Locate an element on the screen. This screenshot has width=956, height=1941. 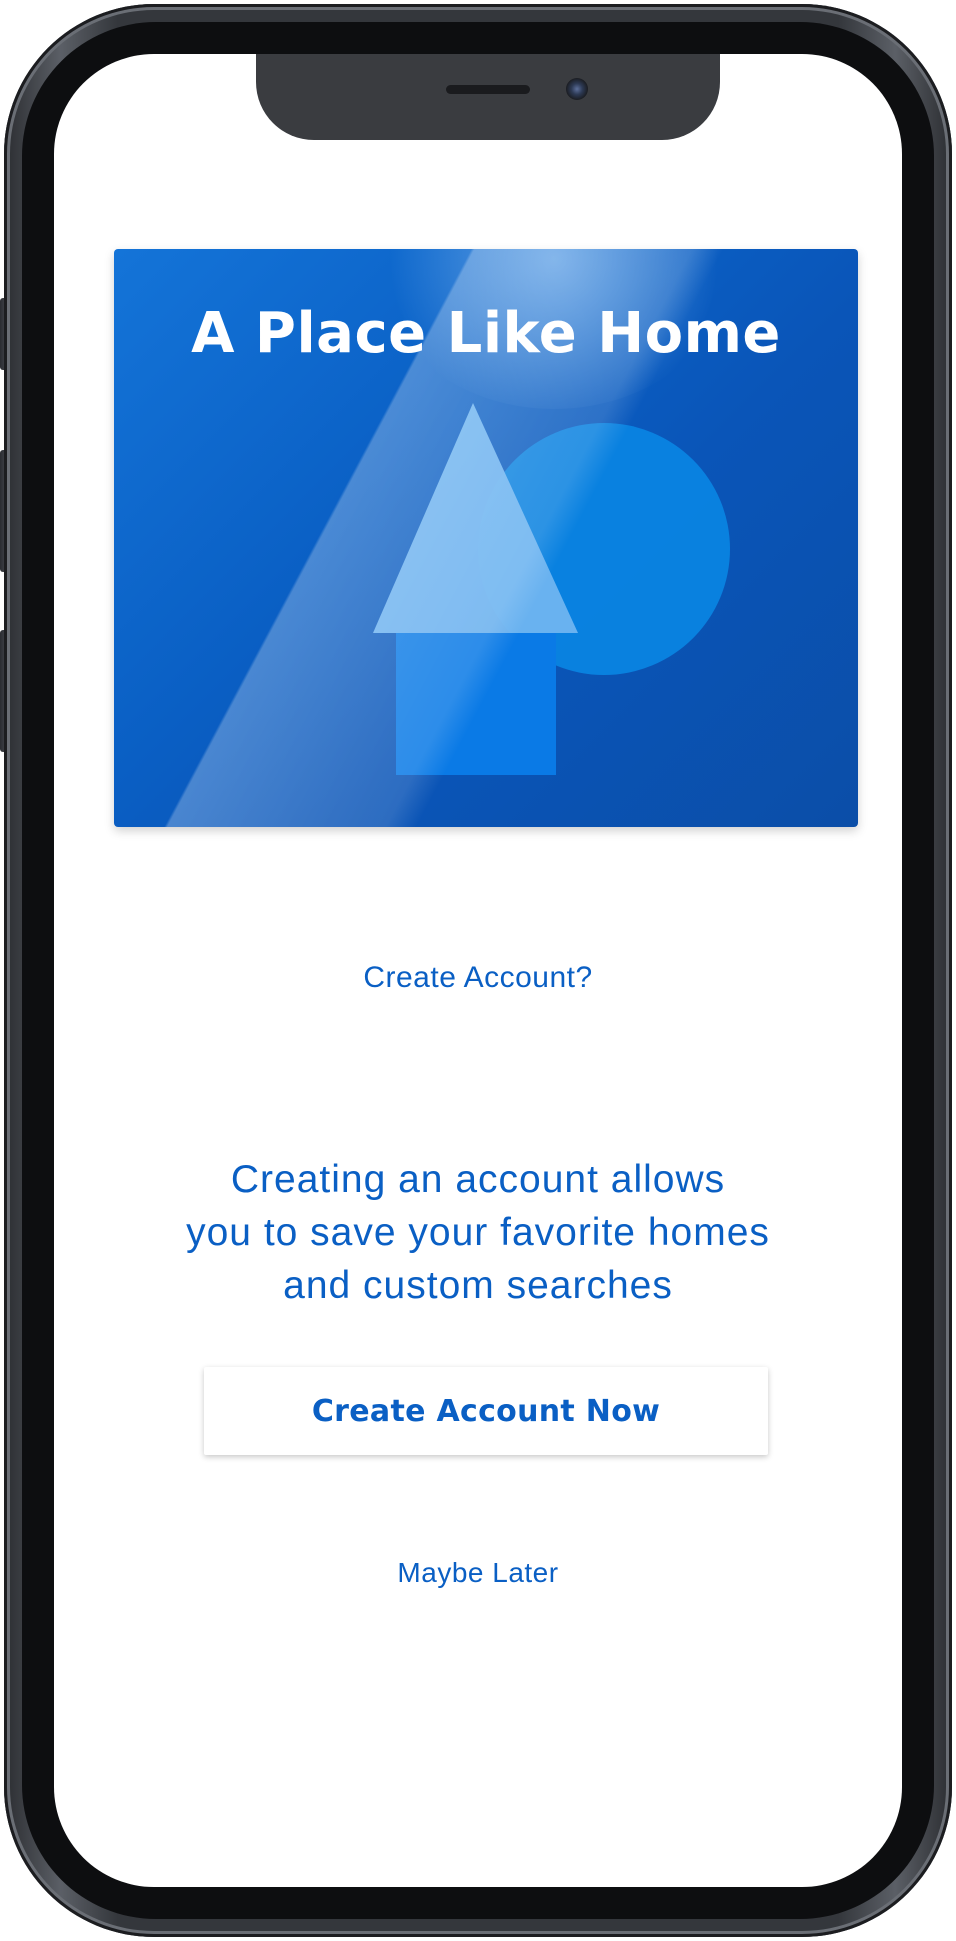
speaker-grille is located at coordinates (488, 89).